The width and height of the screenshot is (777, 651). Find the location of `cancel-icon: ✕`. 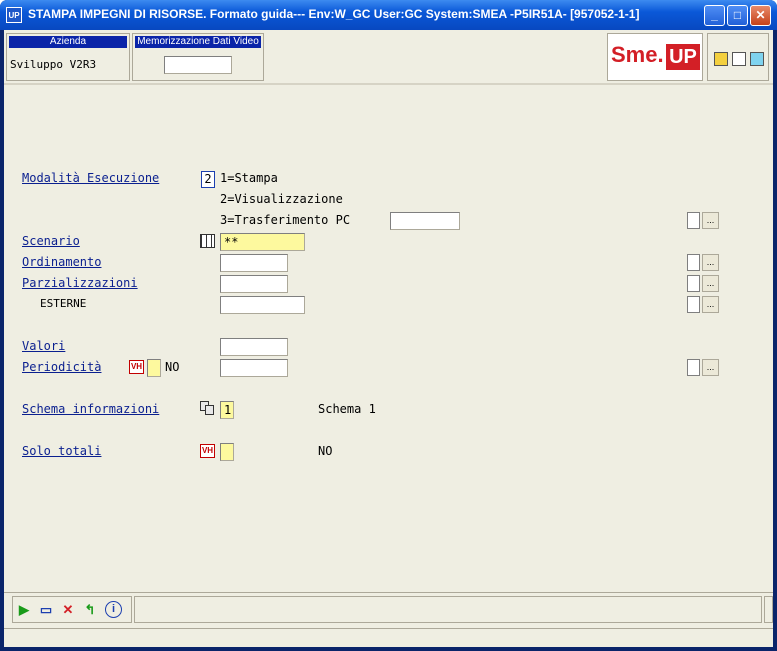

cancel-icon: ✕ is located at coordinates (68, 610).